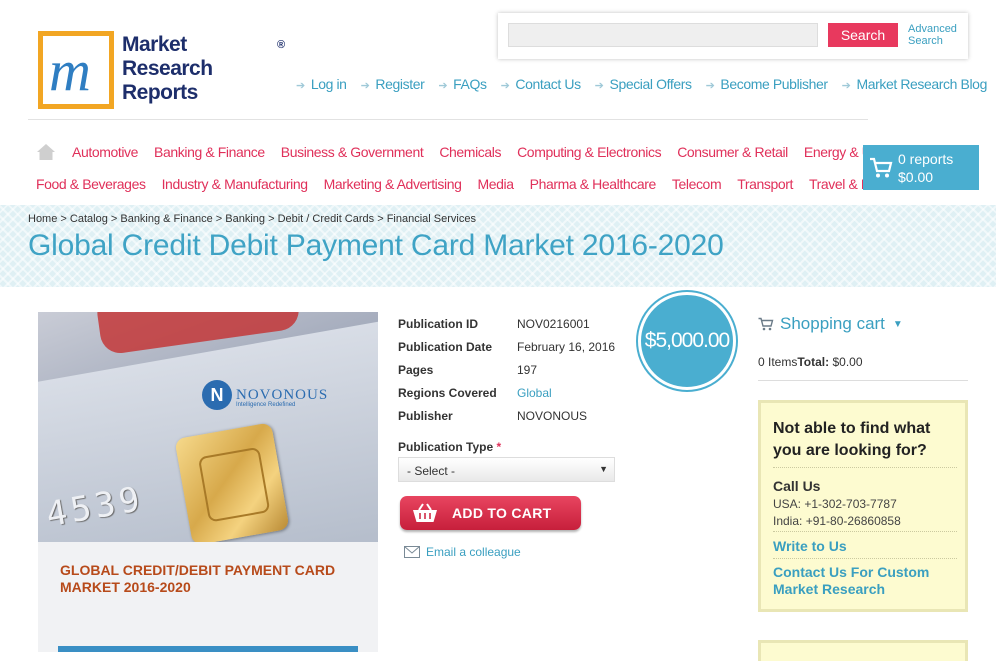 The height and width of the screenshot is (661, 996). I want to click on shopping-cart-summary: 0 ItemsTotal: $0.00, so click(810, 362).